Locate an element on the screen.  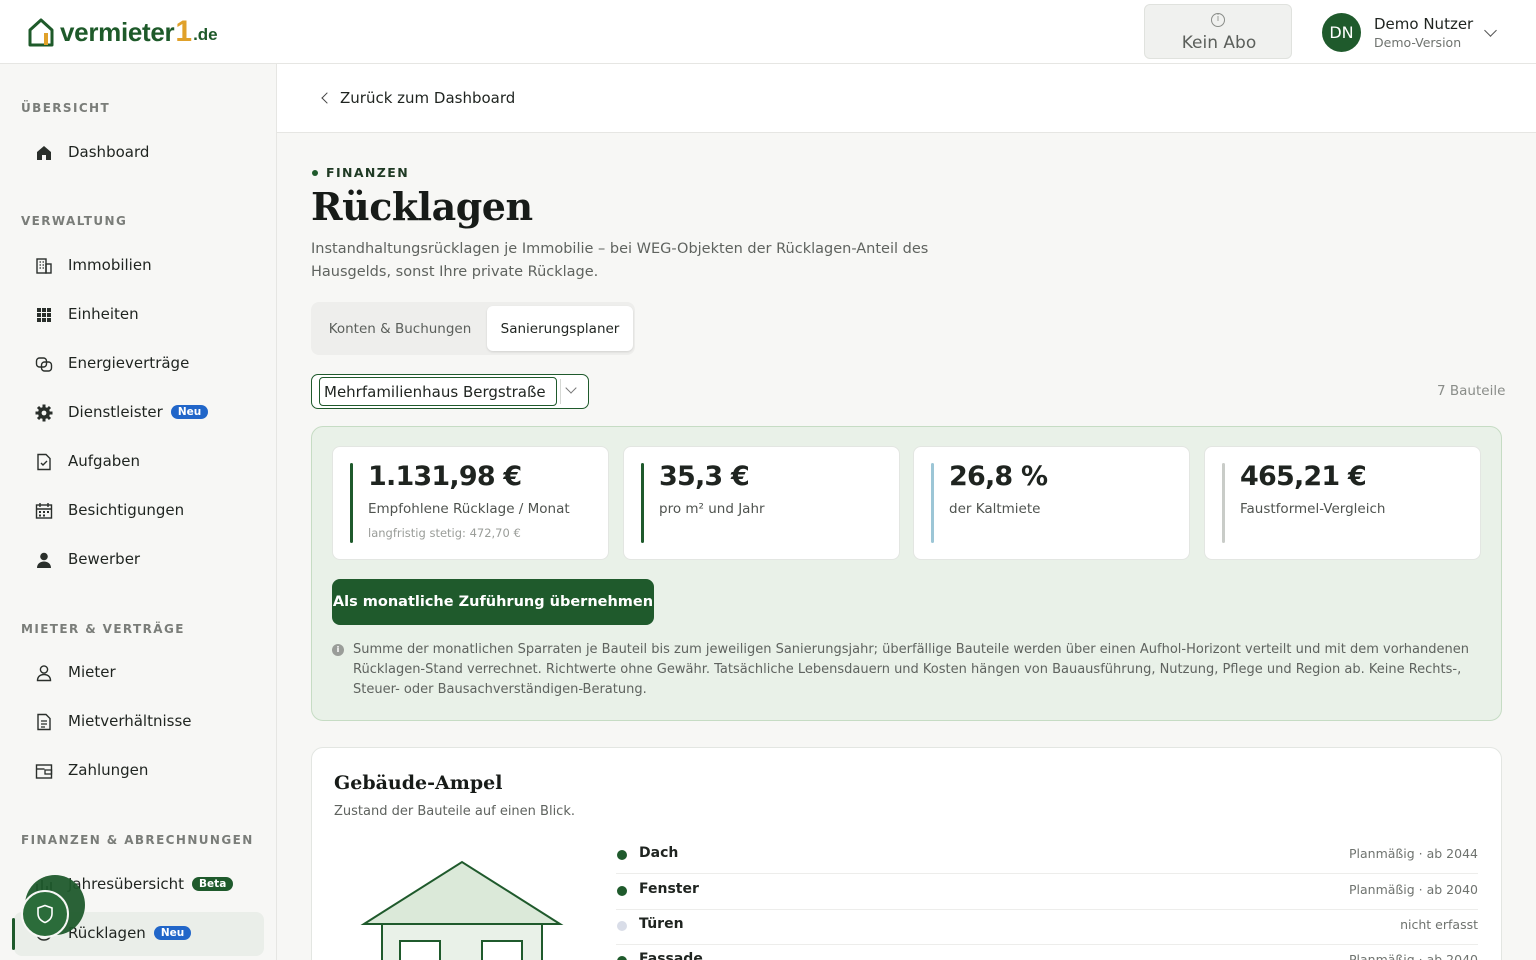
card-subtitle: Zustand der Bauteile auf einen Blick. is located at coordinates (454, 811).